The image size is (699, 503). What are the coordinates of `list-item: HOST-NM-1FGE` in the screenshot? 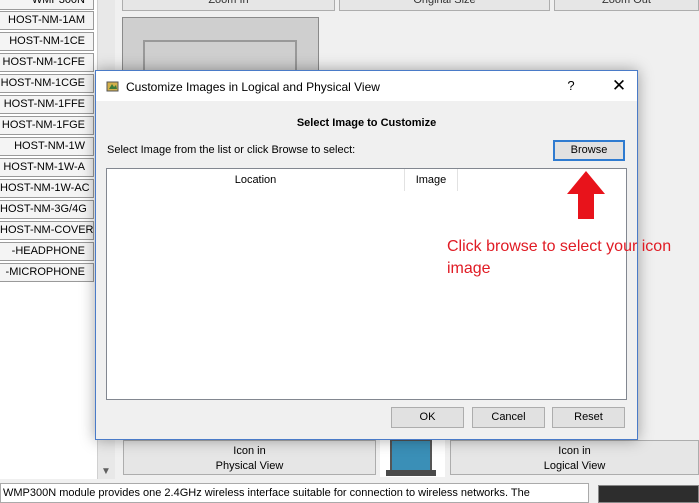 It's located at (47, 125).